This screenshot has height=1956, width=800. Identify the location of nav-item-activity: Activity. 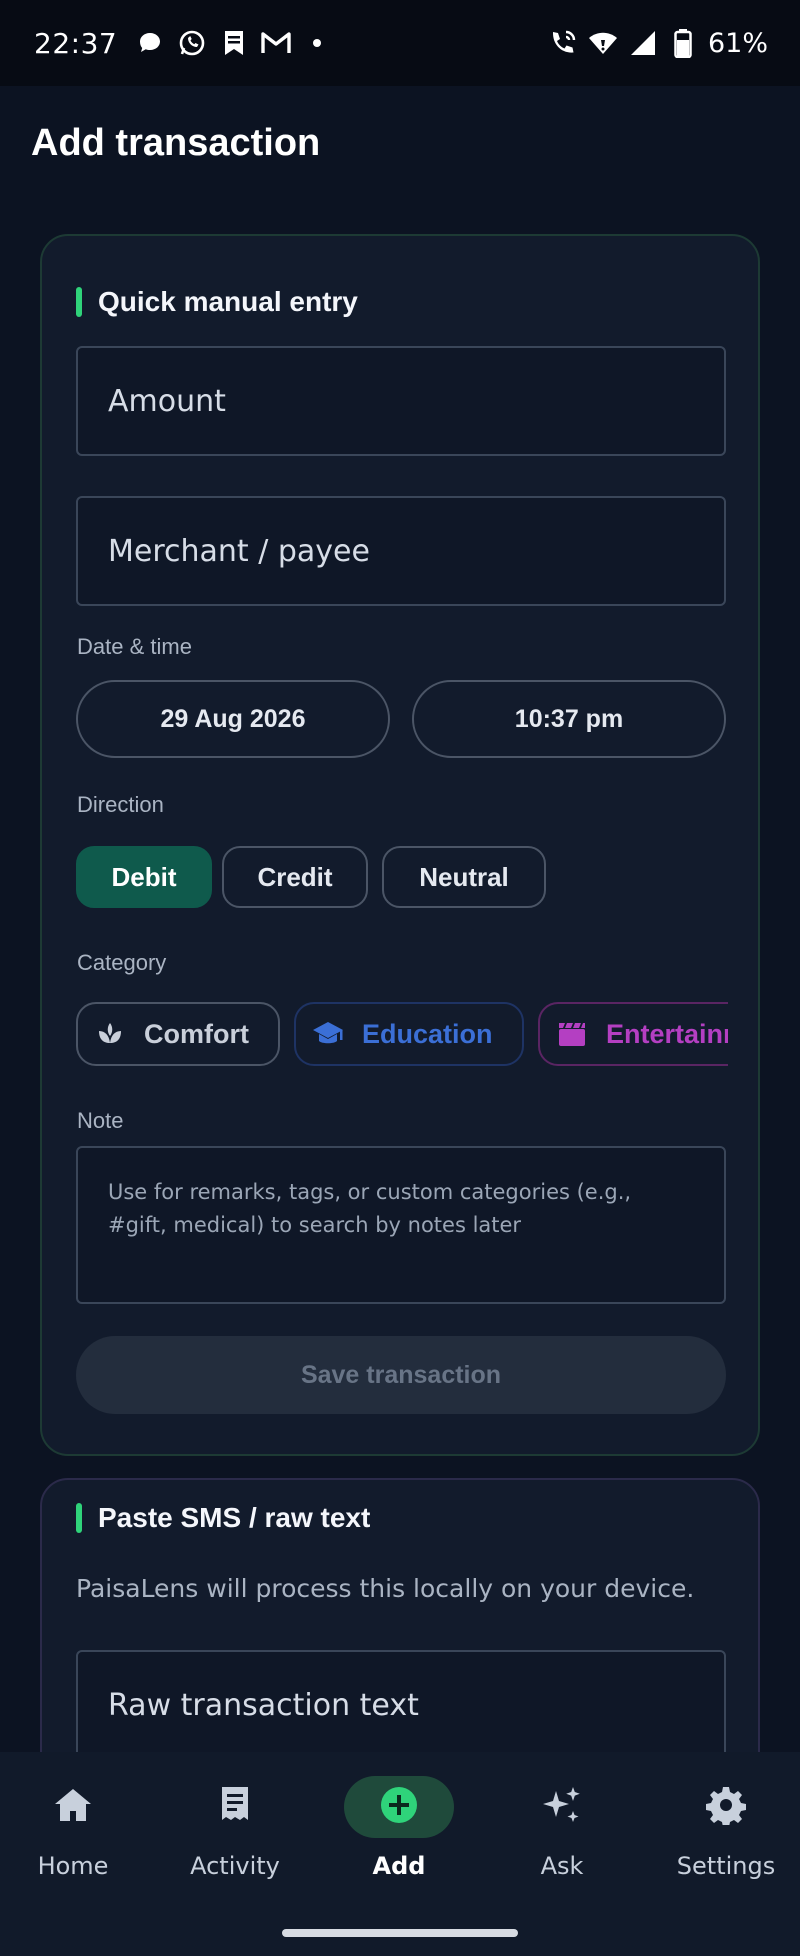
(235, 1831).